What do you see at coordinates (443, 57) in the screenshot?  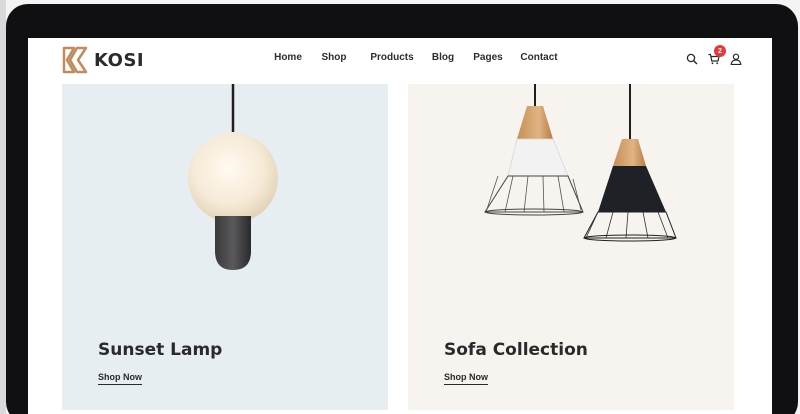 I see `nav-blog: Blog` at bounding box center [443, 57].